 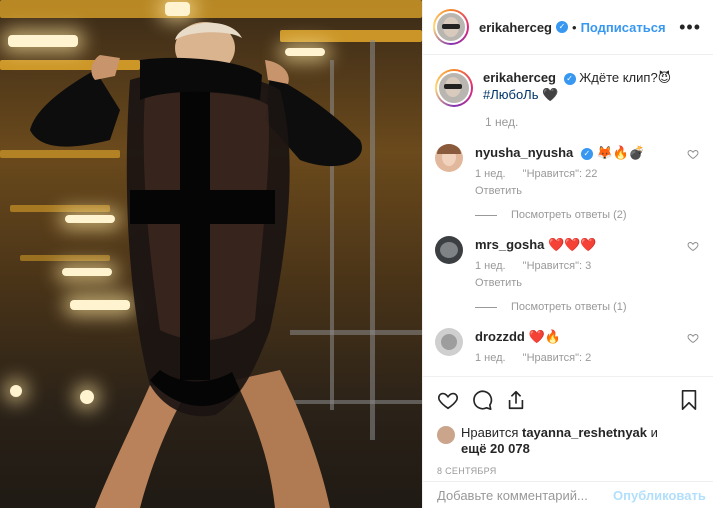 What do you see at coordinates (568, 471) in the screenshot?
I see `post-date: 8 СЕНТЯБРЯ` at bounding box center [568, 471].